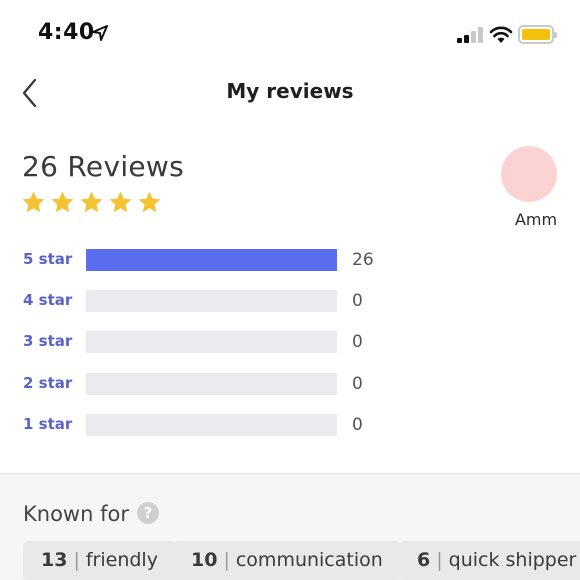  I want to click on rating-label: 1 star, so click(48, 424).